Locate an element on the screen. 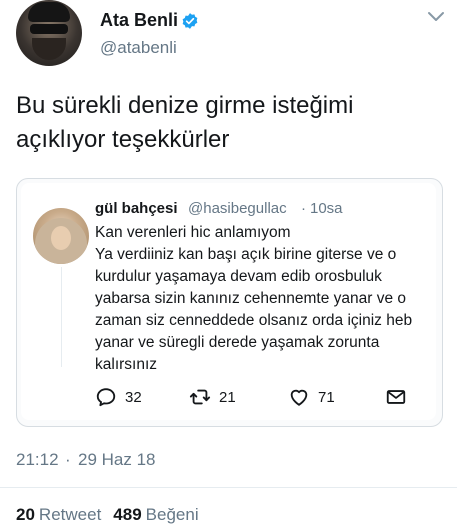  avatar-beard-shape is located at coordinates (49, 49).